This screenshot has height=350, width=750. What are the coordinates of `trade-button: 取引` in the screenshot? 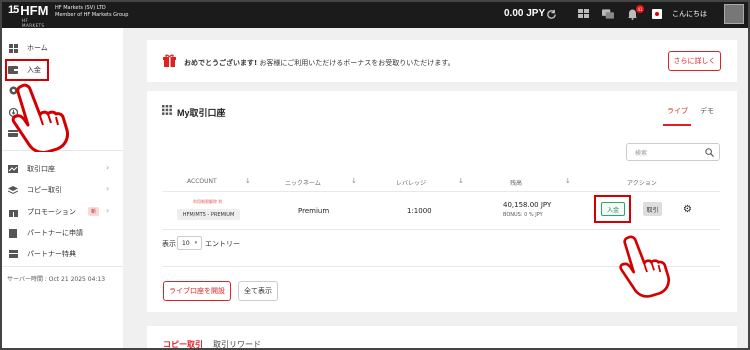 It's located at (652, 209).